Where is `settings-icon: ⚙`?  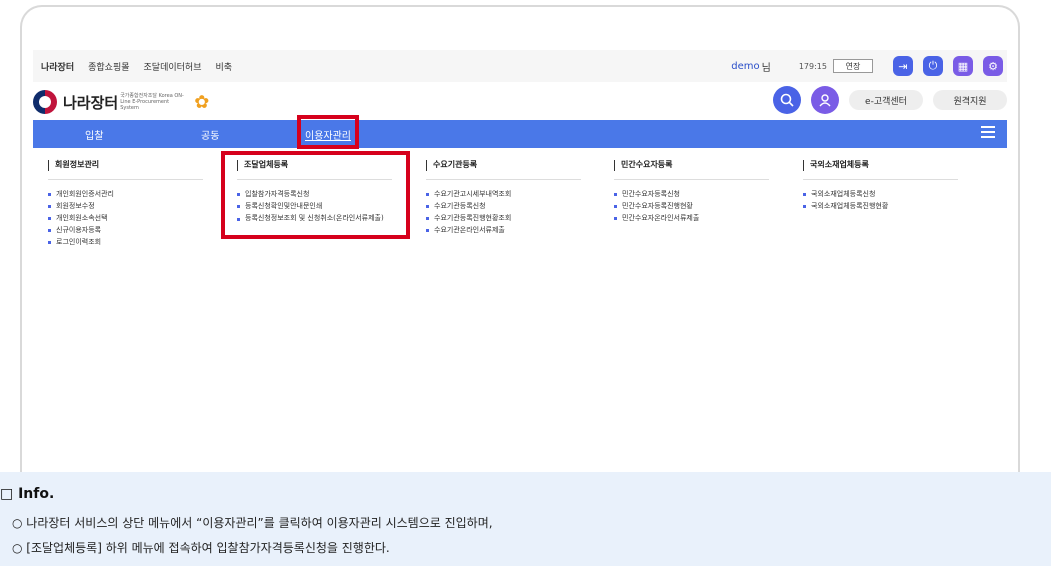
settings-icon: ⚙ is located at coordinates (993, 66).